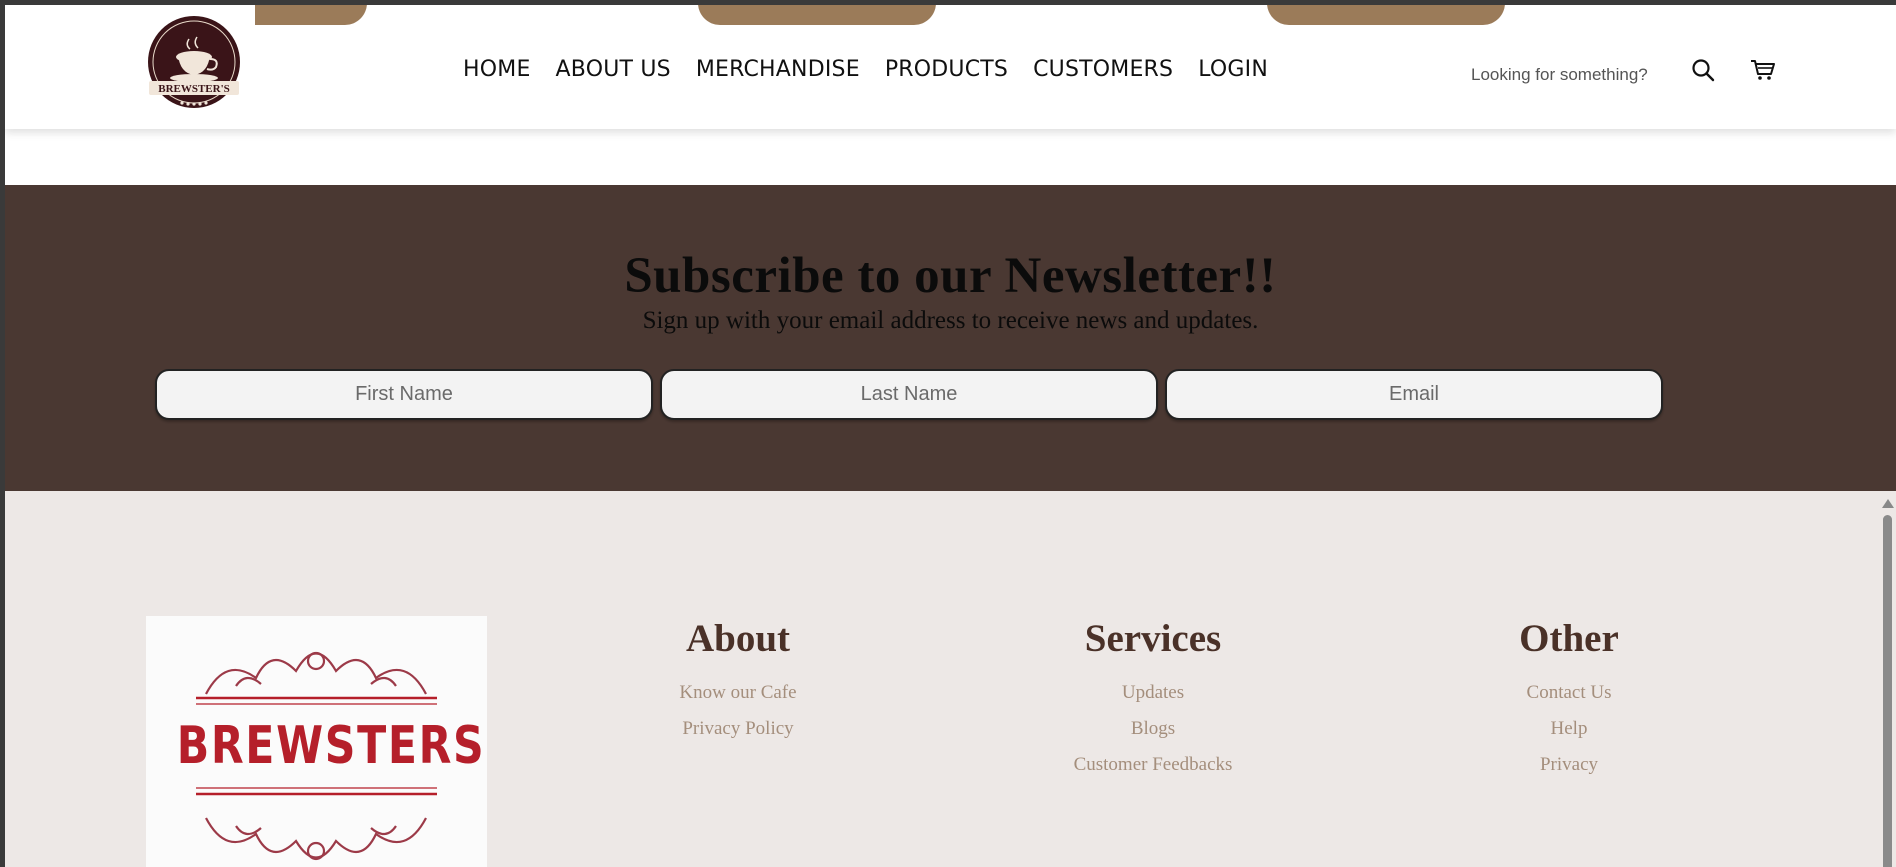  What do you see at coordinates (613, 69) in the screenshot?
I see `nav-about-us: ABOUT US` at bounding box center [613, 69].